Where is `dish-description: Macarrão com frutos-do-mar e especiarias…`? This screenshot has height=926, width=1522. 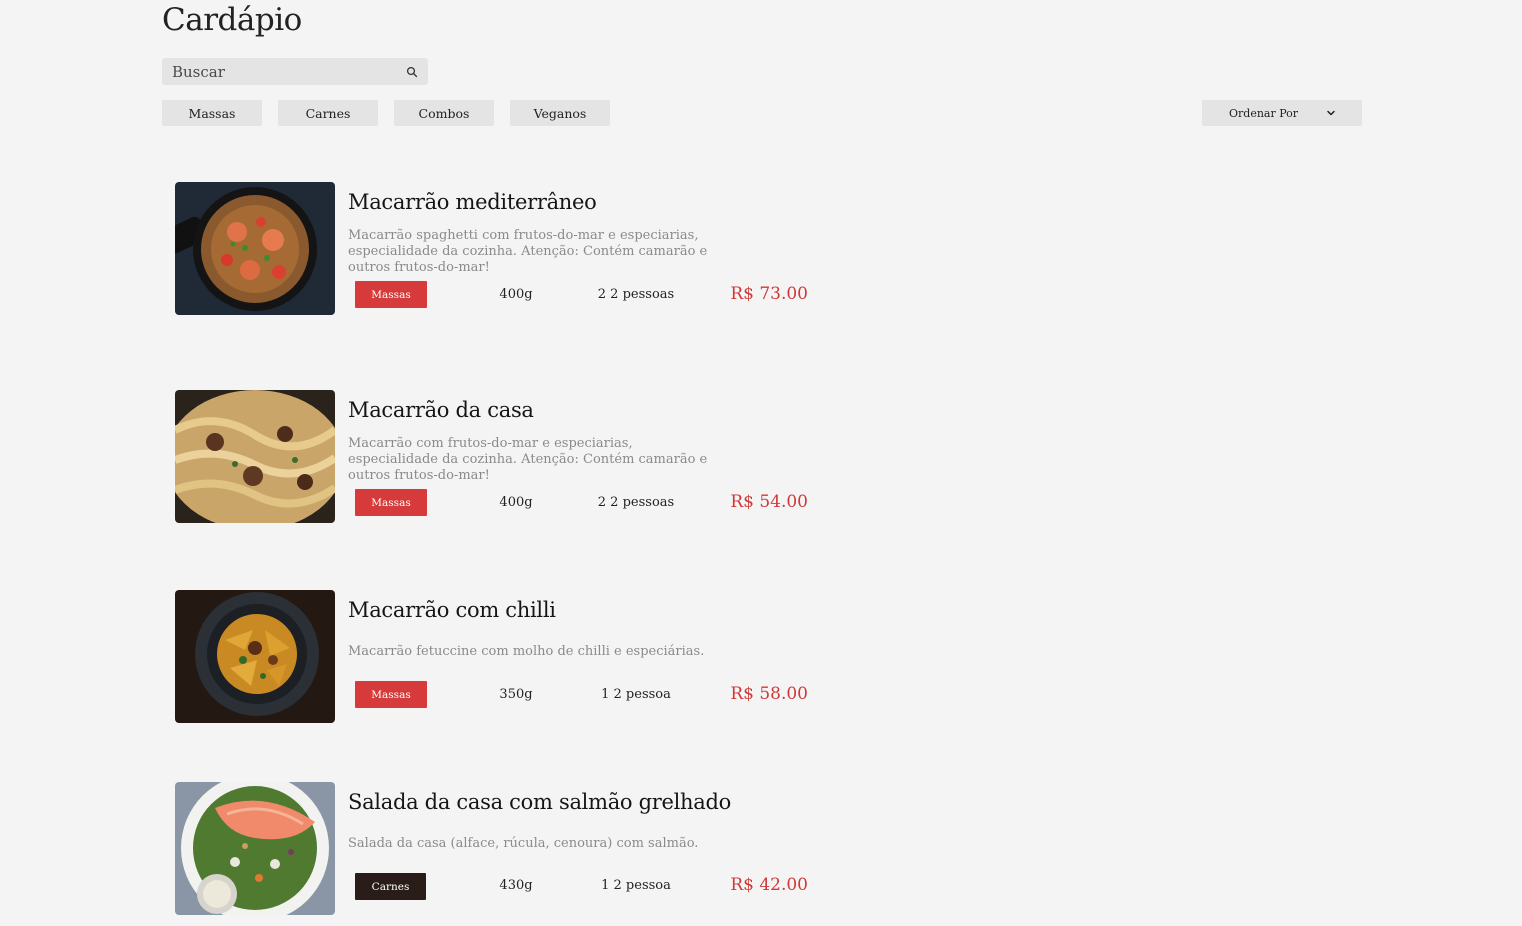
dish-description: Macarrão com frutos-do-mar e especiarias… is located at coordinates (528, 459).